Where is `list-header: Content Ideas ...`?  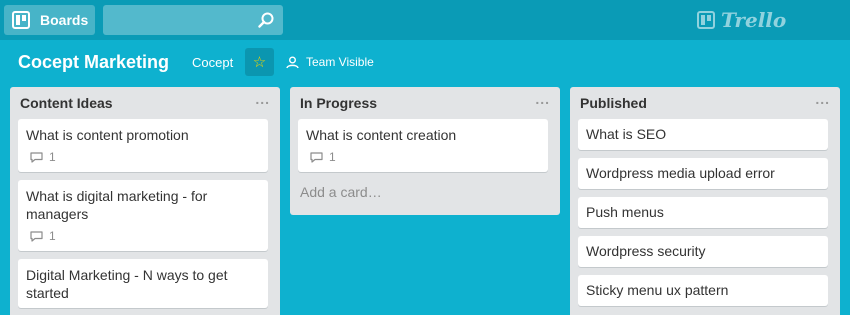 list-header: Content Ideas ... is located at coordinates (145, 103).